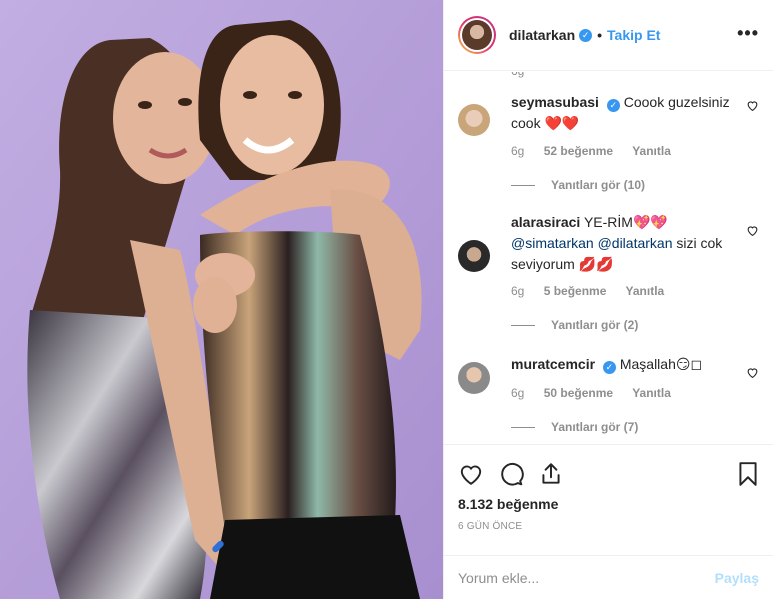 This screenshot has height=599, width=773. I want to click on commenter-username: seymasubasi, so click(555, 102).